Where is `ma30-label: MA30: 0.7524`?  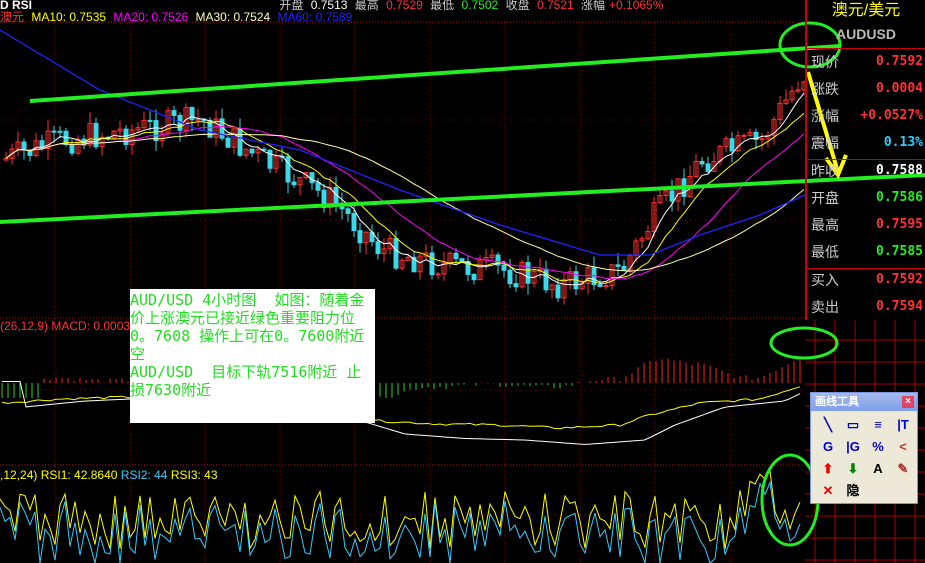
ma30-label: MA30: 0.7524 is located at coordinates (233, 17).